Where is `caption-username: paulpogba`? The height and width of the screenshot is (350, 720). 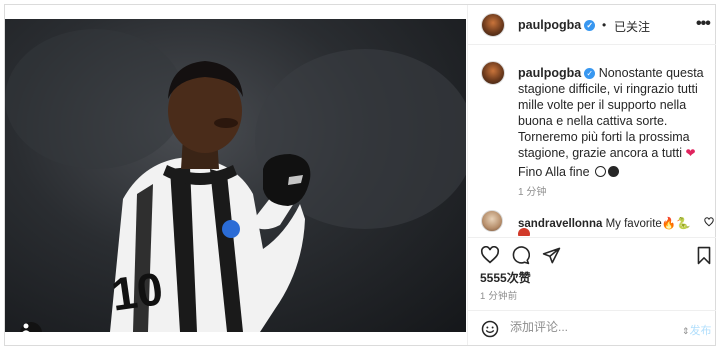 caption-username: paulpogba is located at coordinates (549, 73).